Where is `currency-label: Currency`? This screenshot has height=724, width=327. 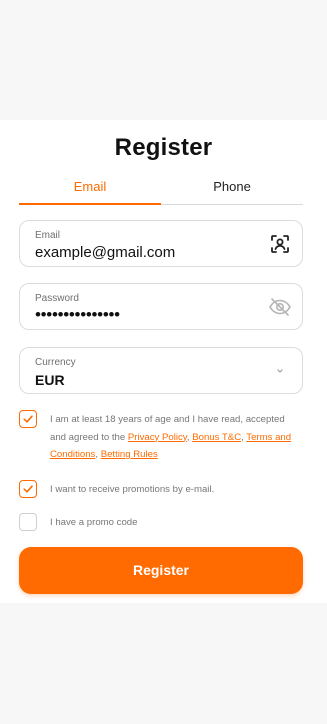
currency-label: Currency is located at coordinates (55, 362).